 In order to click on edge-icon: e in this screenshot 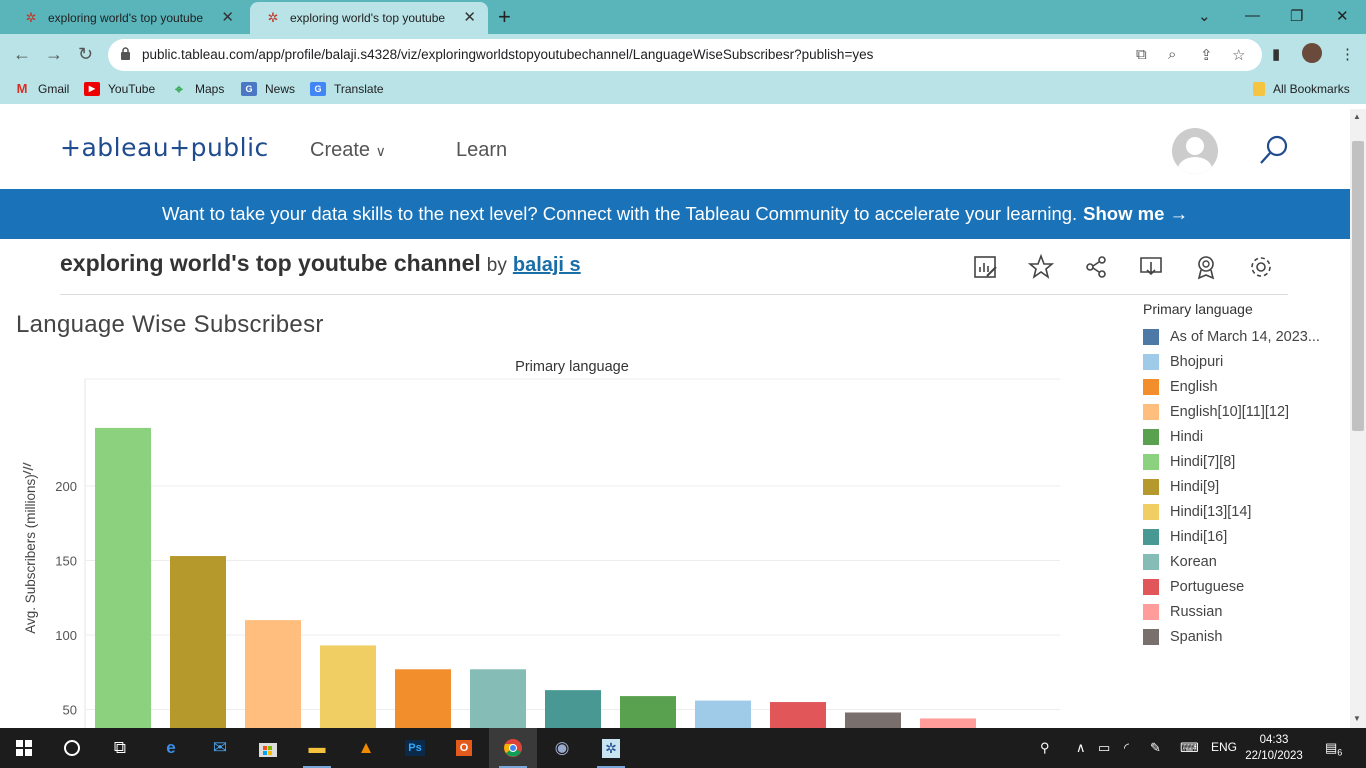, I will do `click(171, 748)`.